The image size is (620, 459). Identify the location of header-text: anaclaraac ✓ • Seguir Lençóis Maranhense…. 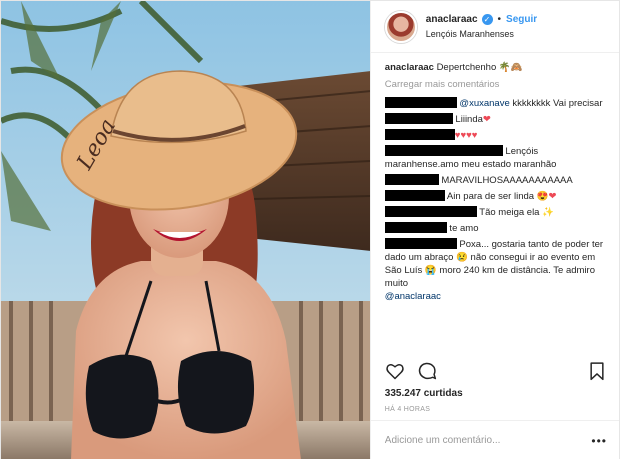
(481, 27).